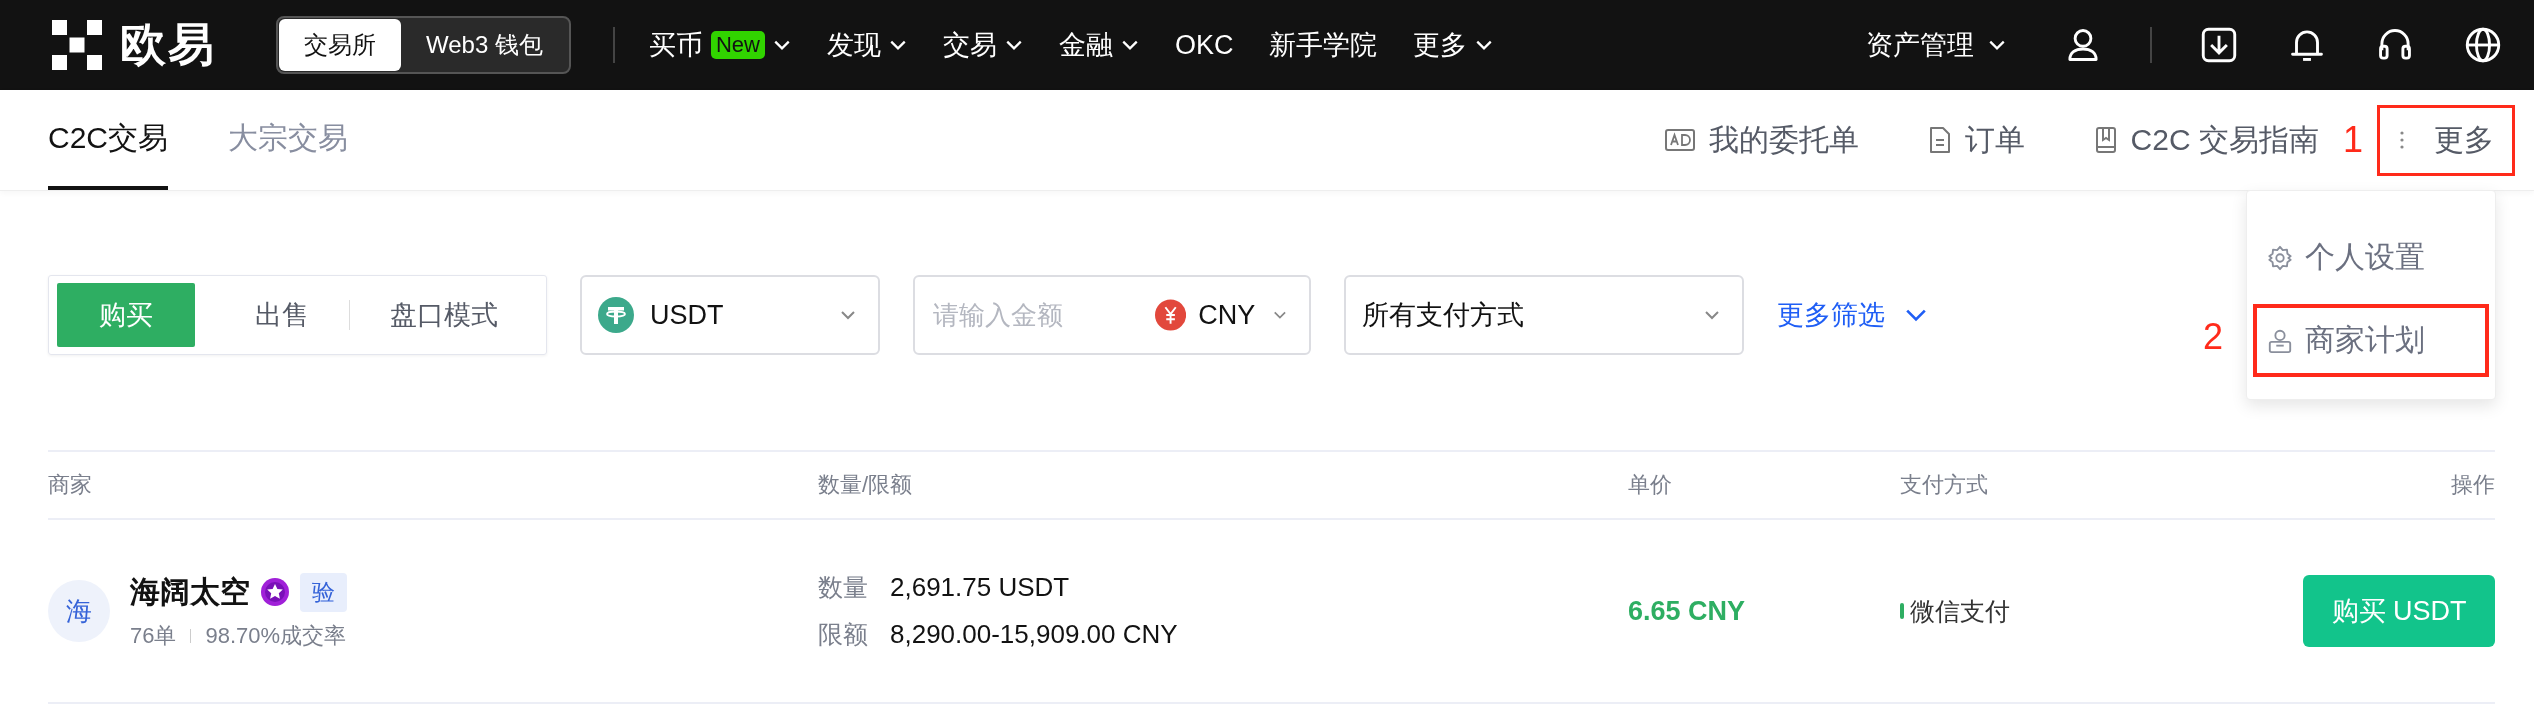 The width and height of the screenshot is (2534, 716). I want to click on limit-value: 8,290.00-15,909.00 CNY, so click(1034, 634).